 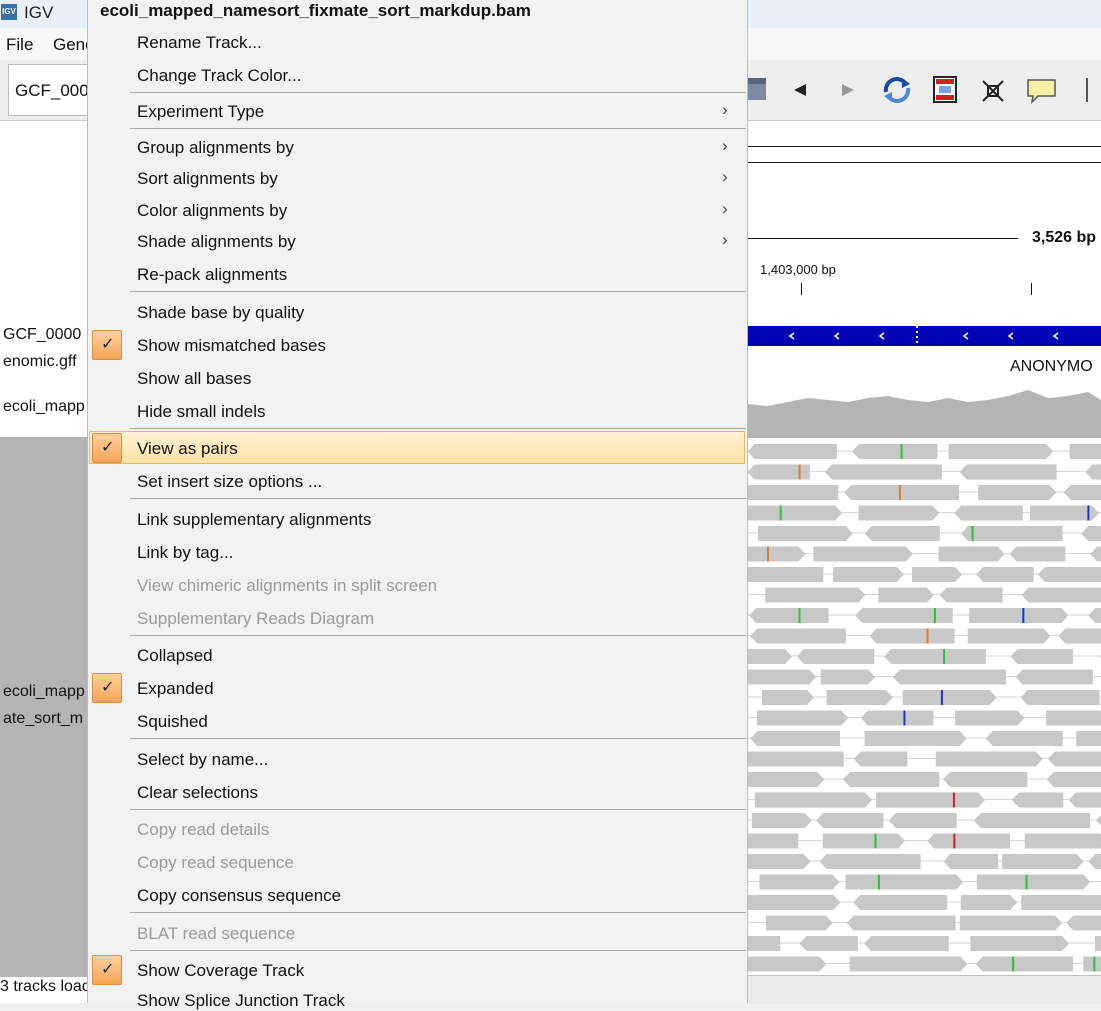 I want to click on menu-item-squished: Squished, so click(x=172, y=722).